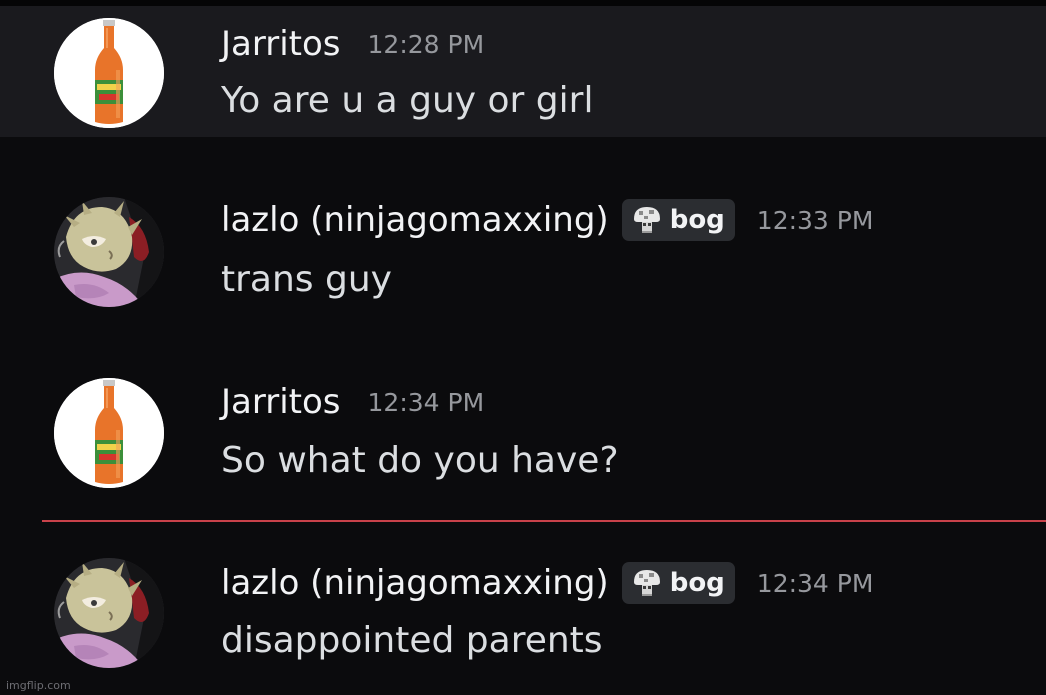 The image size is (1046, 695). I want to click on message-content: Yo are u a guy or girl, so click(407, 100).